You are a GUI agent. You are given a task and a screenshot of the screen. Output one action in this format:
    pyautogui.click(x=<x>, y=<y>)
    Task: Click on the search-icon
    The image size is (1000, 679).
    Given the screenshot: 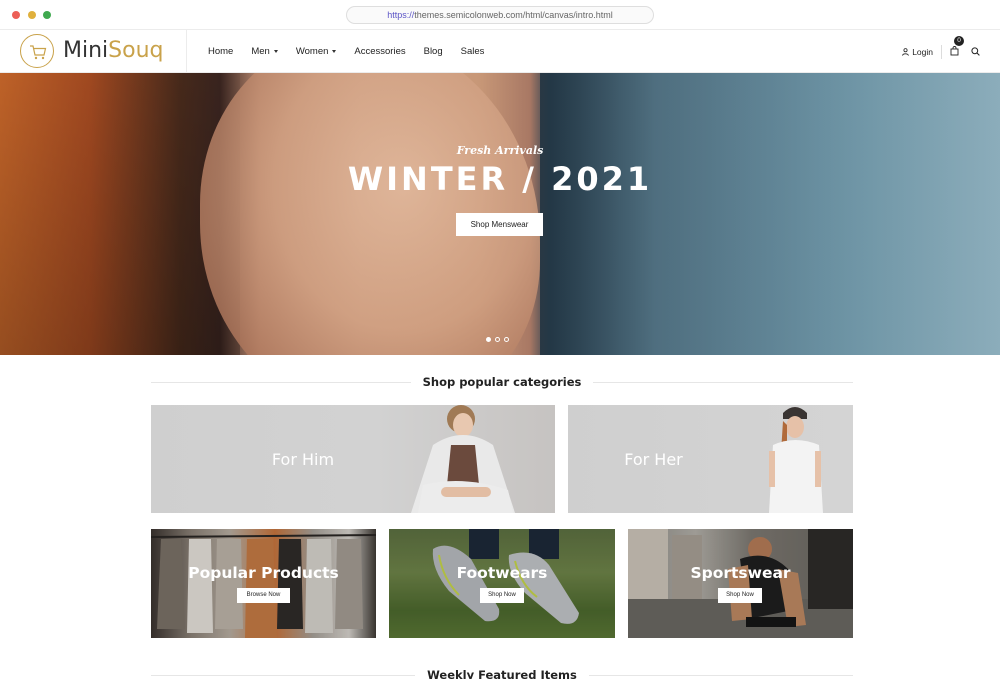 What is the action you would take?
    pyautogui.click(x=975, y=51)
    